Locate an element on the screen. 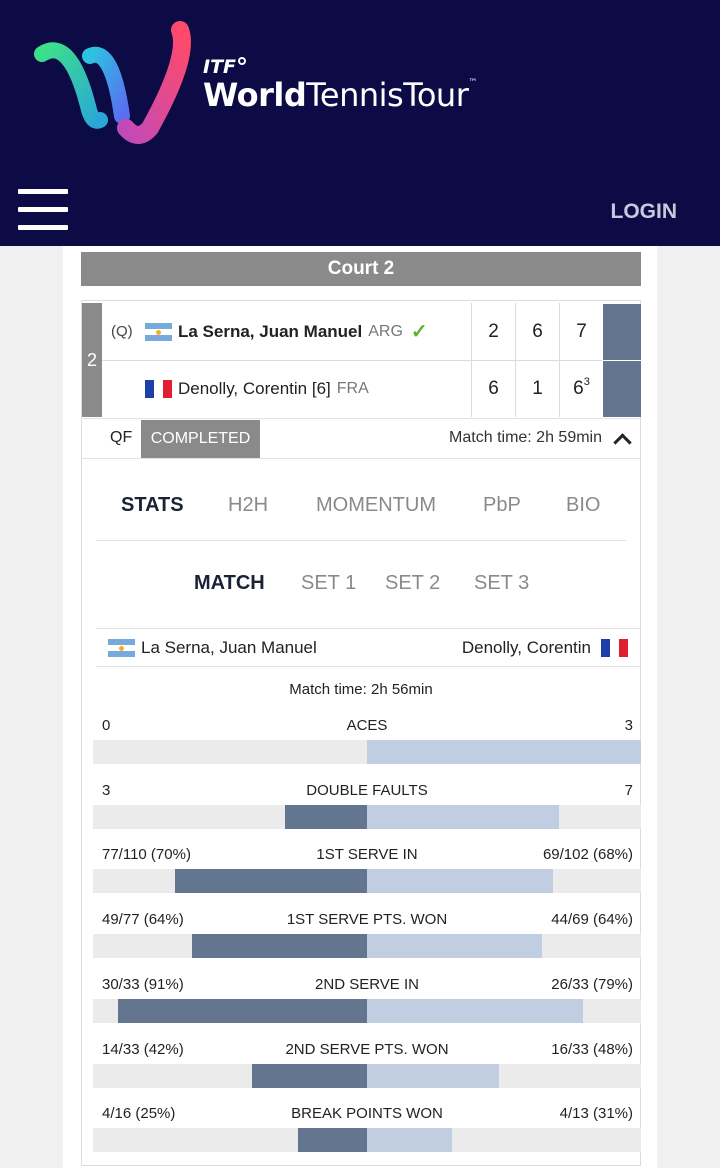 This screenshot has width=720, height=1168. tab-pbp: PbP is located at coordinates (502, 505).